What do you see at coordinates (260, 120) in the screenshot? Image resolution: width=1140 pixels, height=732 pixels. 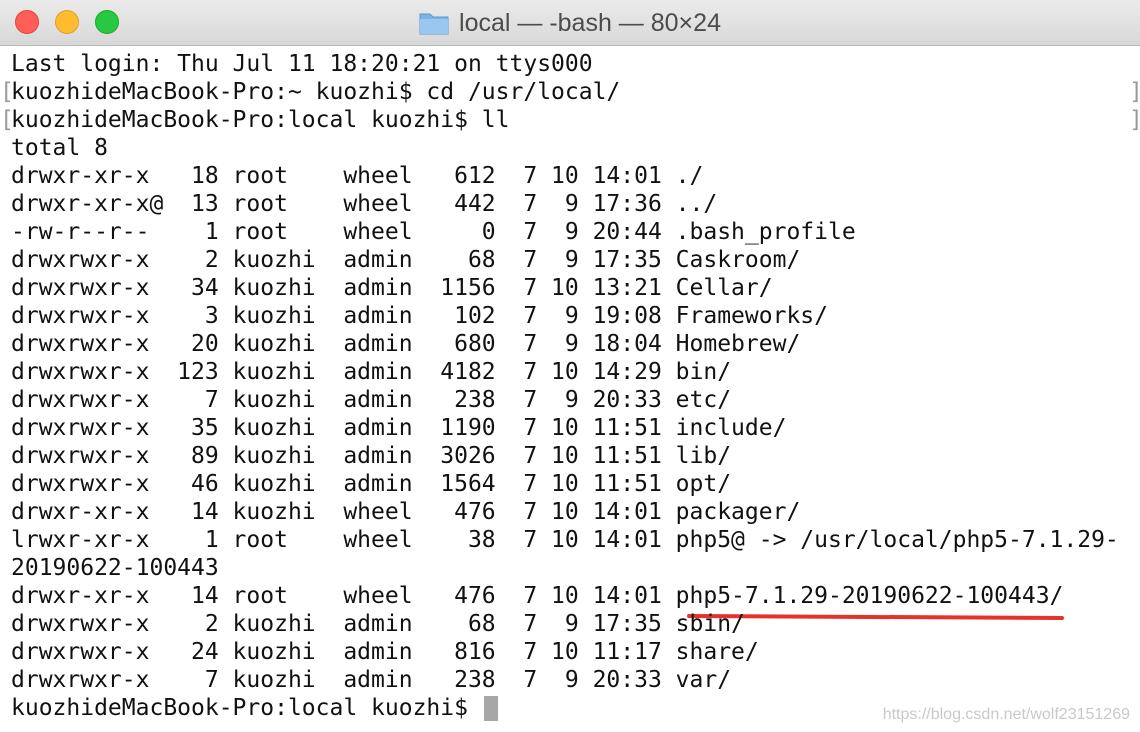 I see `terminal-line: kuozhideMacBook-Pro:local kuozhi$ ll` at bounding box center [260, 120].